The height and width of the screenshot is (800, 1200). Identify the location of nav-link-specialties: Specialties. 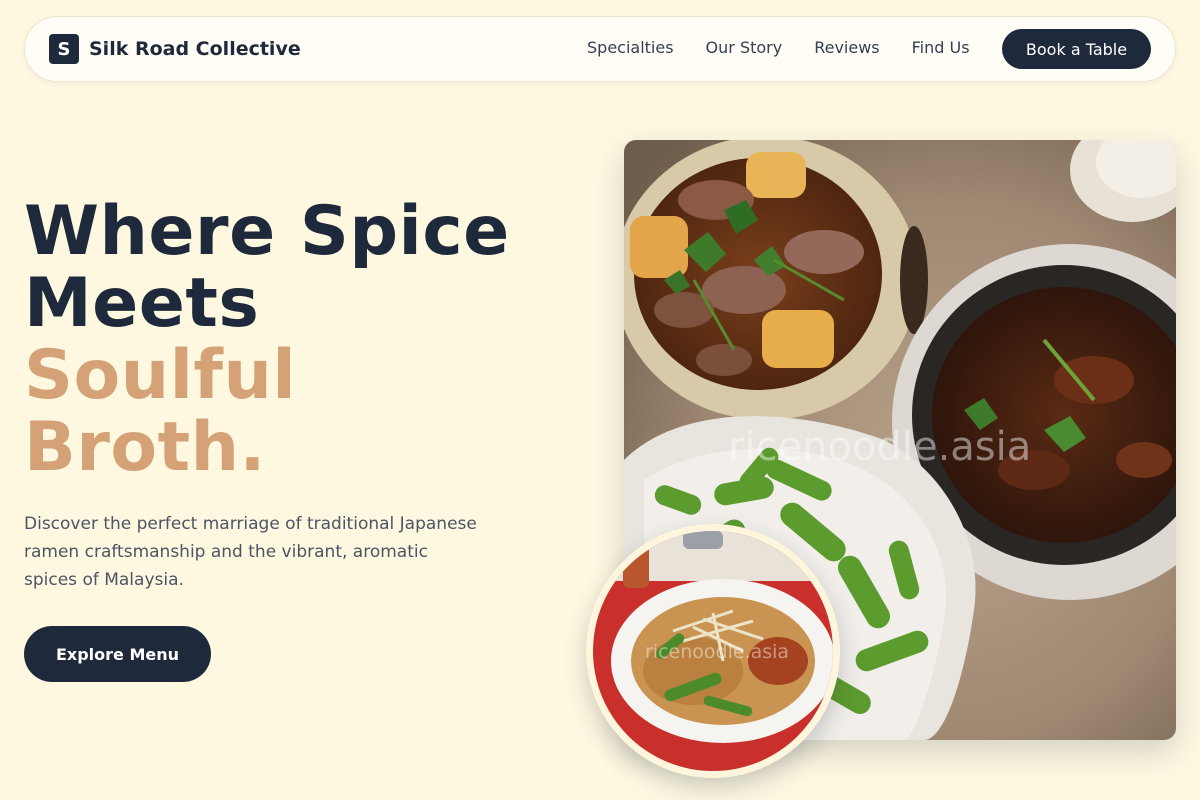
(630, 47).